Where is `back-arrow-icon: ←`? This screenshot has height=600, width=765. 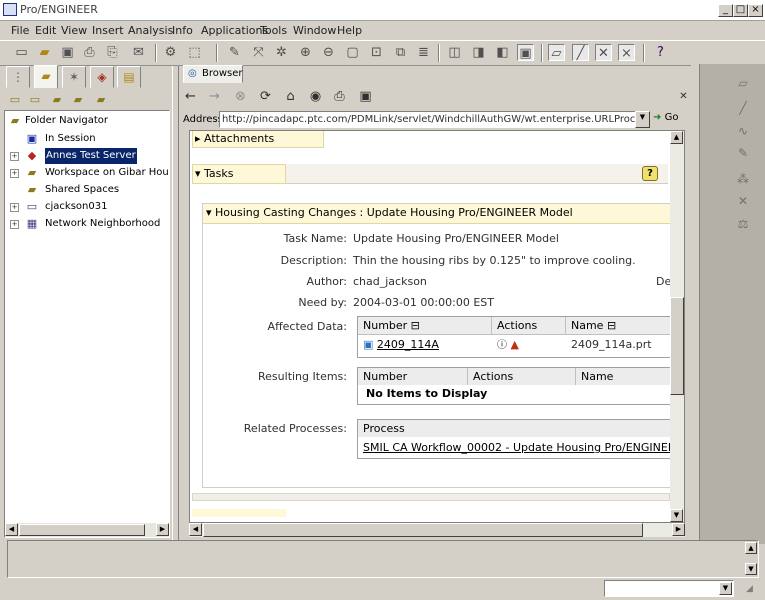 back-arrow-icon: ← is located at coordinates (190, 96).